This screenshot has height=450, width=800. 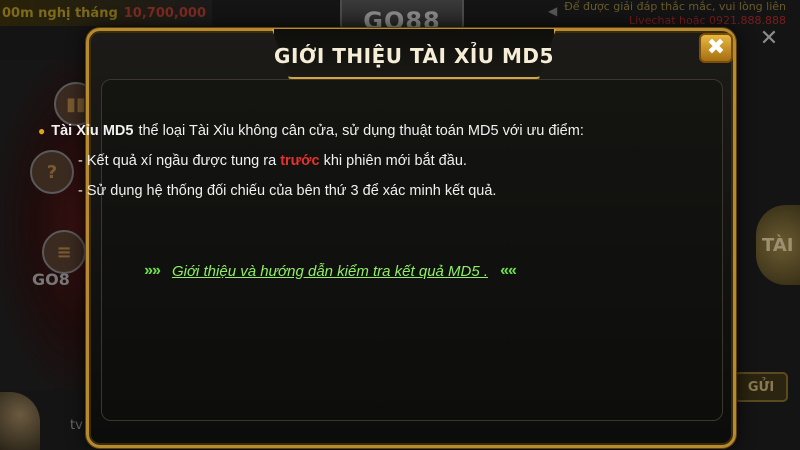 I want to click on jackpot-label: 00m nghị tháng, so click(x=60, y=13).